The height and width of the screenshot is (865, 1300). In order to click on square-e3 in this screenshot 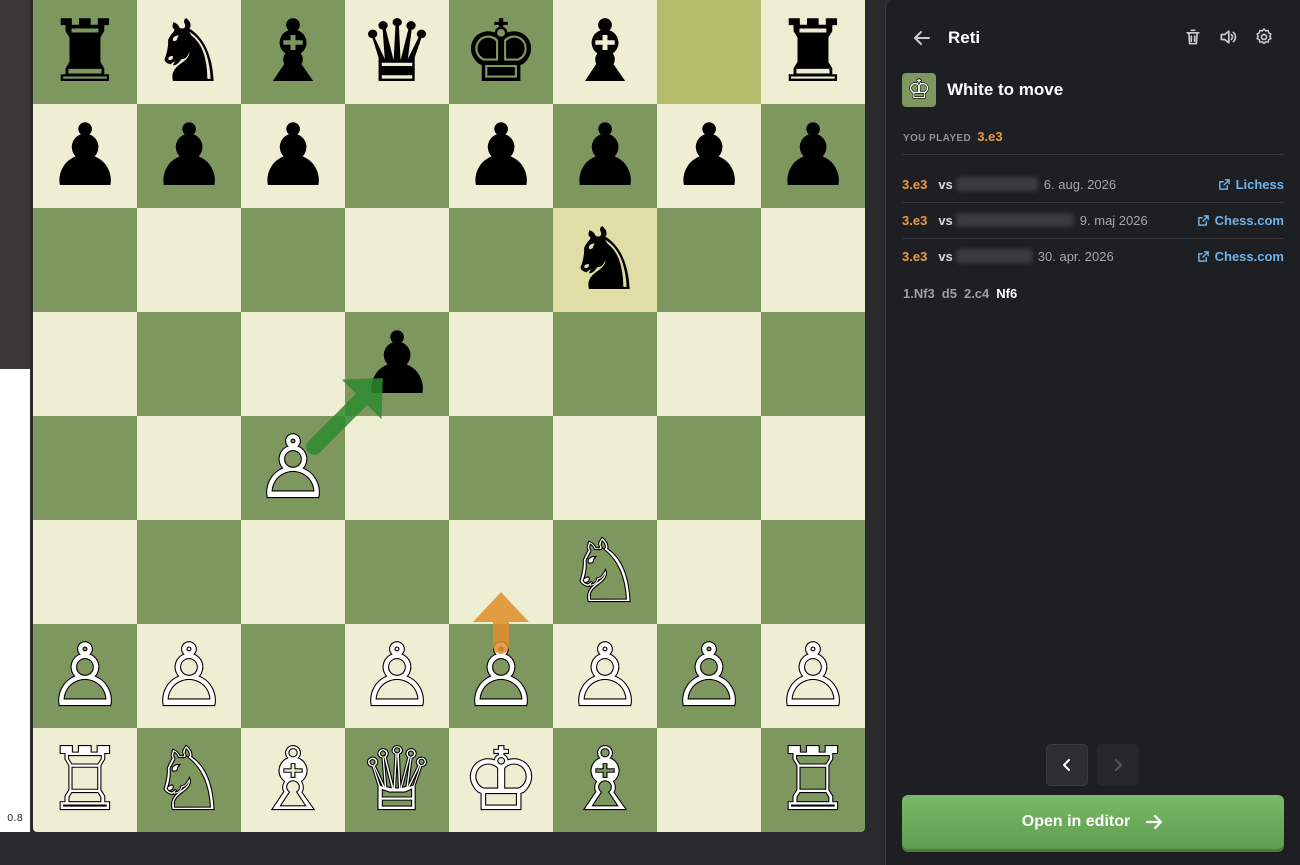, I will do `click(501, 572)`.